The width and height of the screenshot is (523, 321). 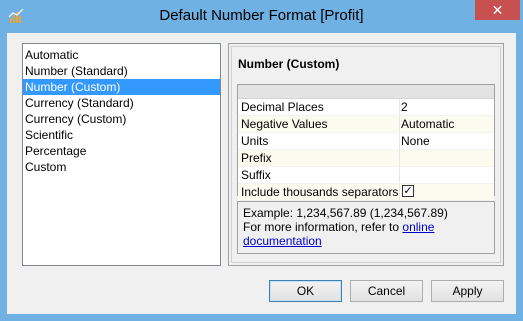 What do you see at coordinates (427, 124) in the screenshot?
I see `property-value: Automatic` at bounding box center [427, 124].